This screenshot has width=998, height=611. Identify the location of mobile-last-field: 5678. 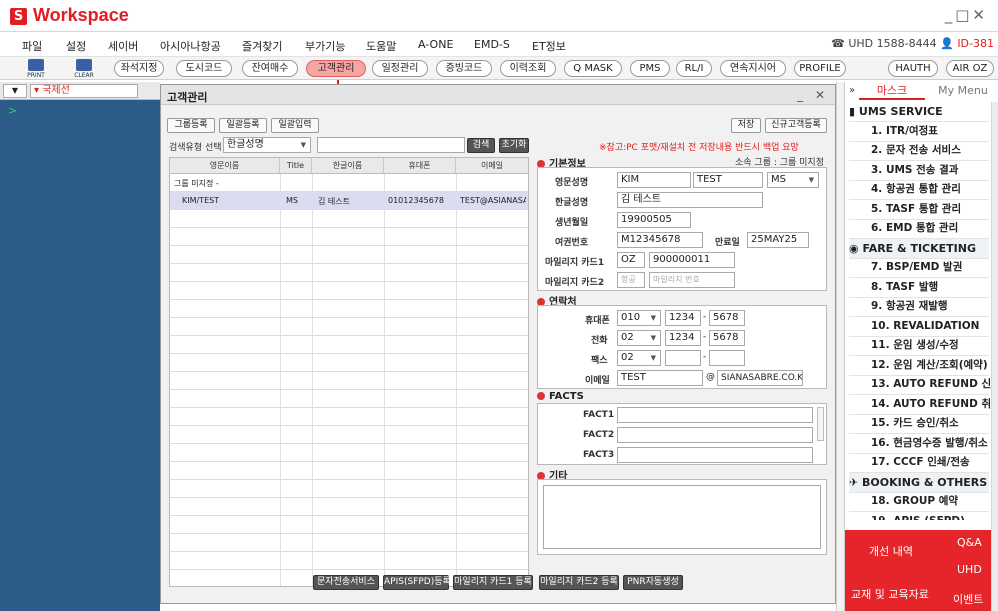
(727, 318).